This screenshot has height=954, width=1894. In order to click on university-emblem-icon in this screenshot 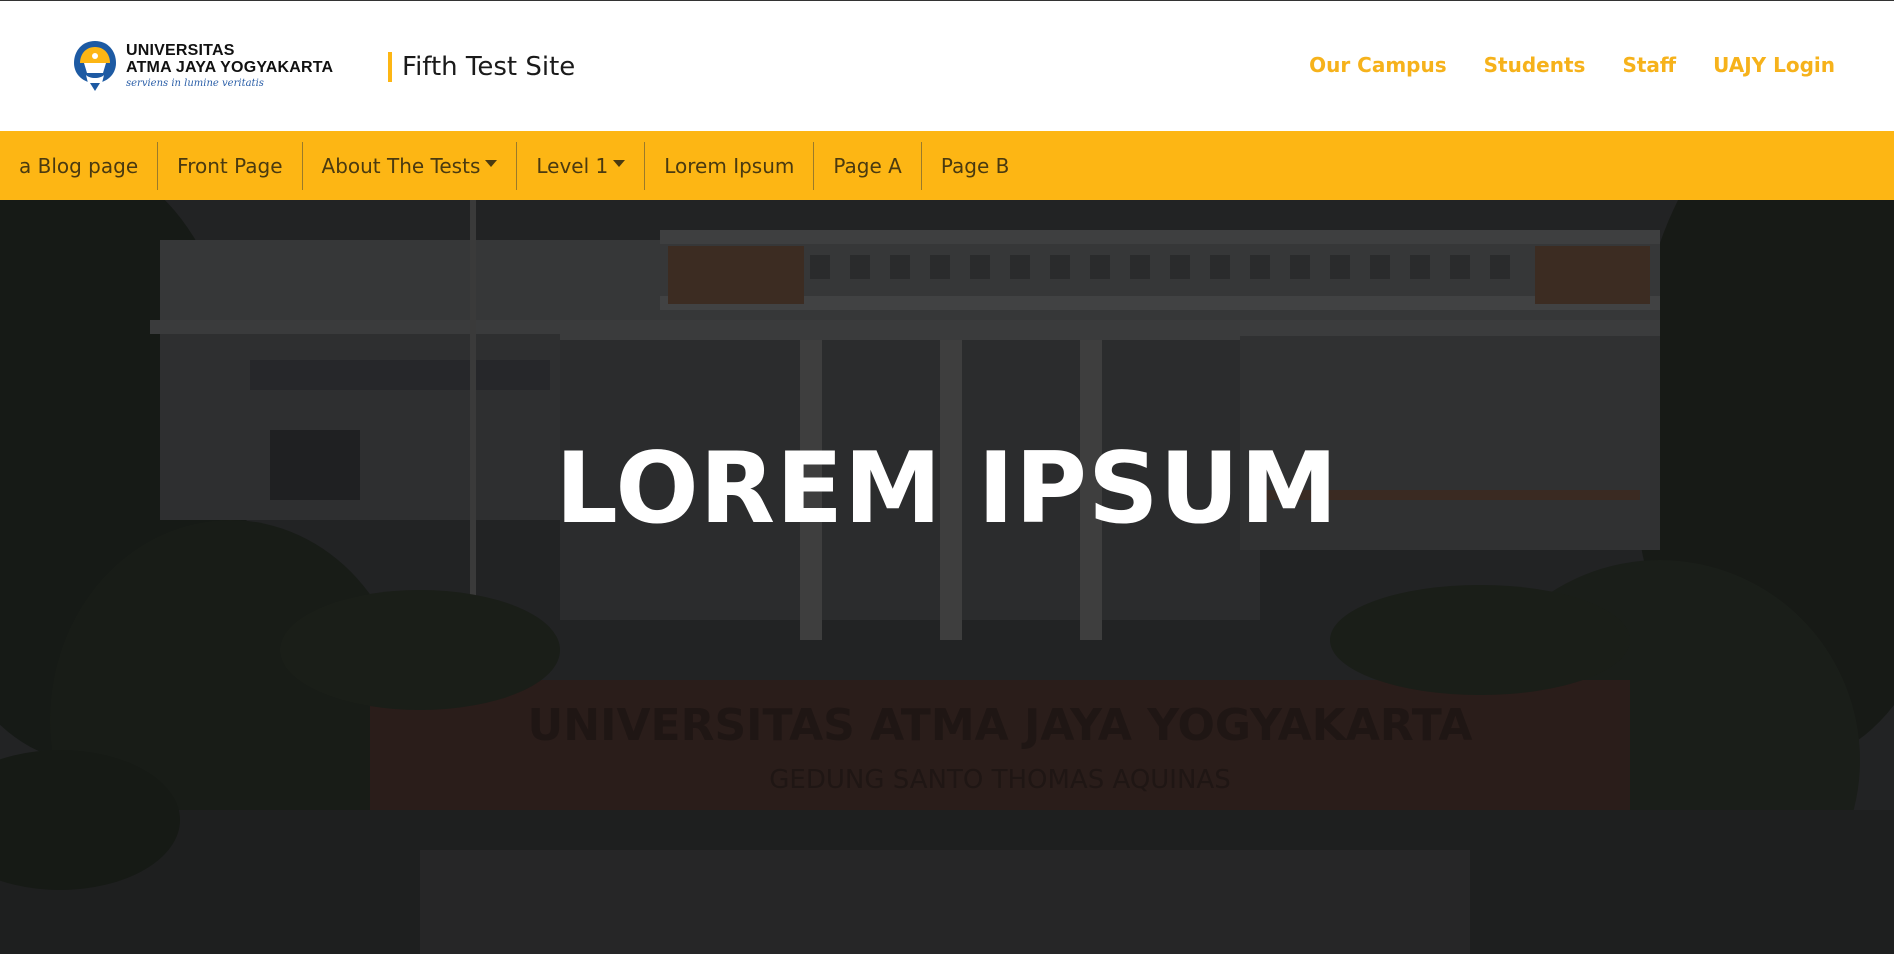, I will do `click(95, 66)`.